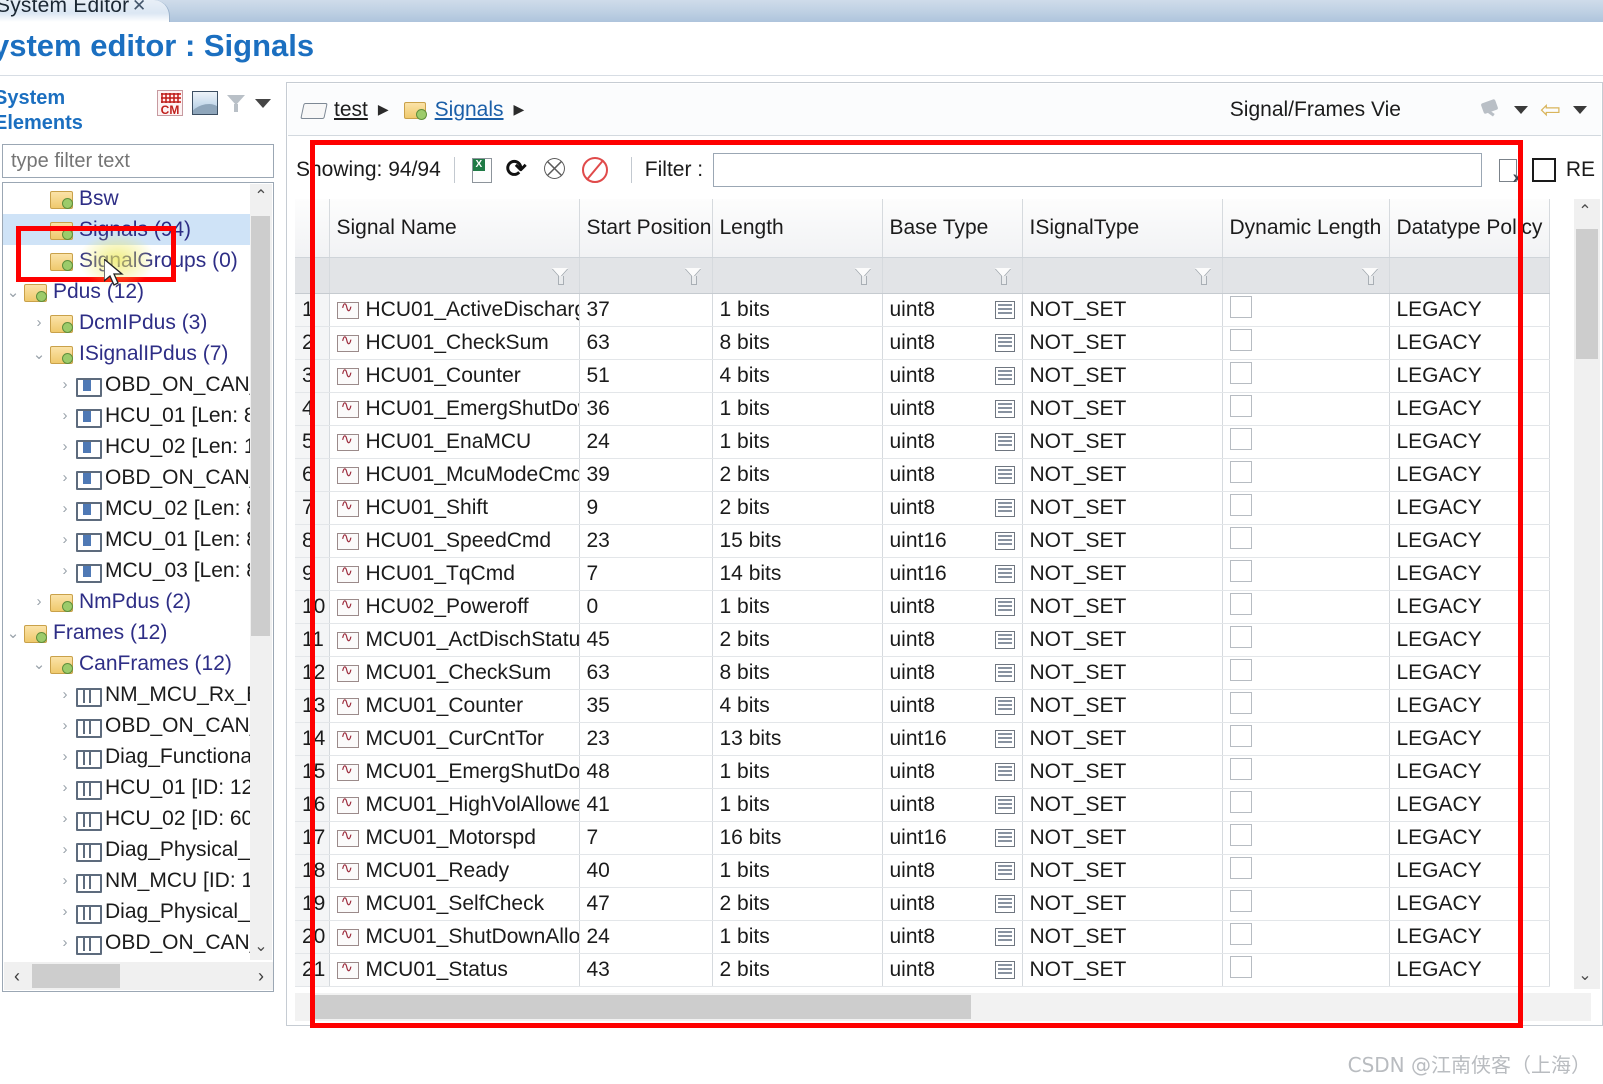 The width and height of the screenshot is (1603, 1084). Describe the element at coordinates (594, 170) in the screenshot. I see `clear-filter-icon` at that location.